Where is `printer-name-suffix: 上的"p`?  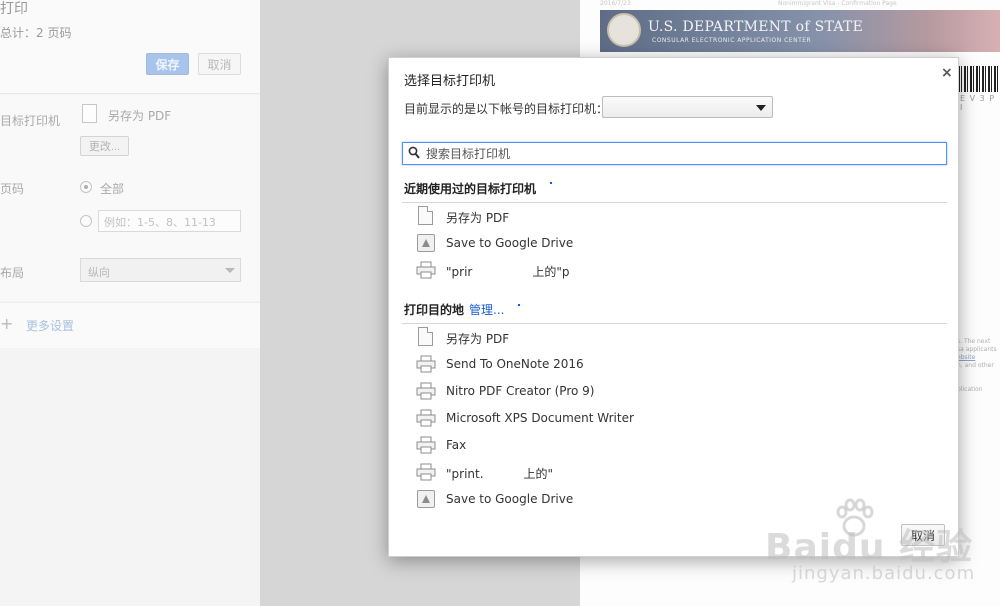
printer-name-suffix: 上的"p is located at coordinates (551, 272).